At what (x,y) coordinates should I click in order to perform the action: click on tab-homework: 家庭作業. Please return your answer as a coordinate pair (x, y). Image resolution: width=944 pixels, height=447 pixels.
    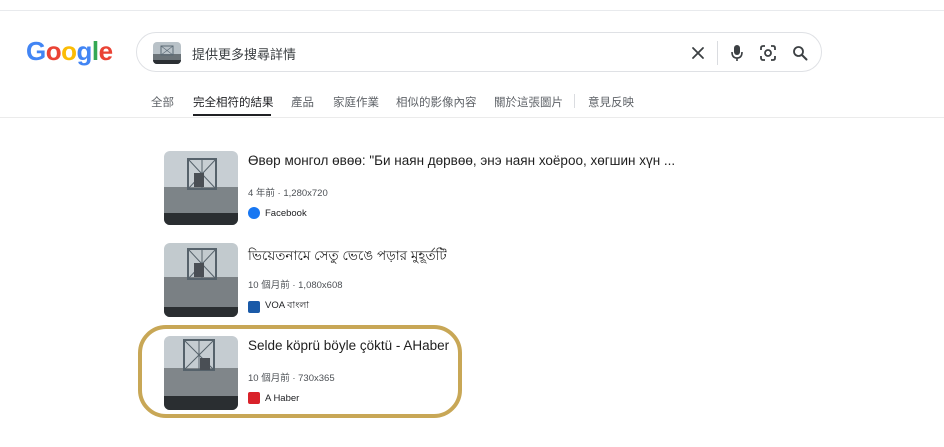
    Looking at the image, I should click on (356, 102).